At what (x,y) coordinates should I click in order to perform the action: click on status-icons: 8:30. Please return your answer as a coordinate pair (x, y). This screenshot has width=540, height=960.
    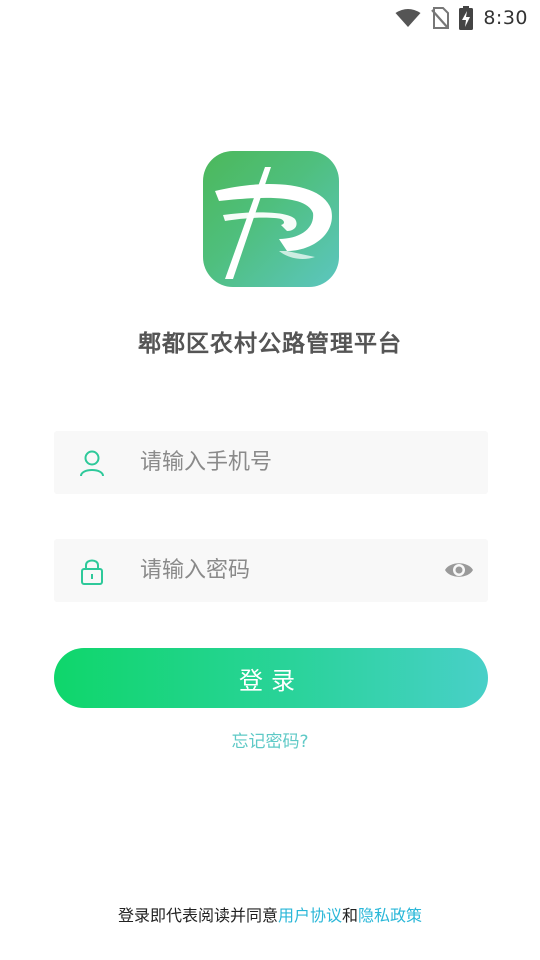
    Looking at the image, I should click on (461, 18).